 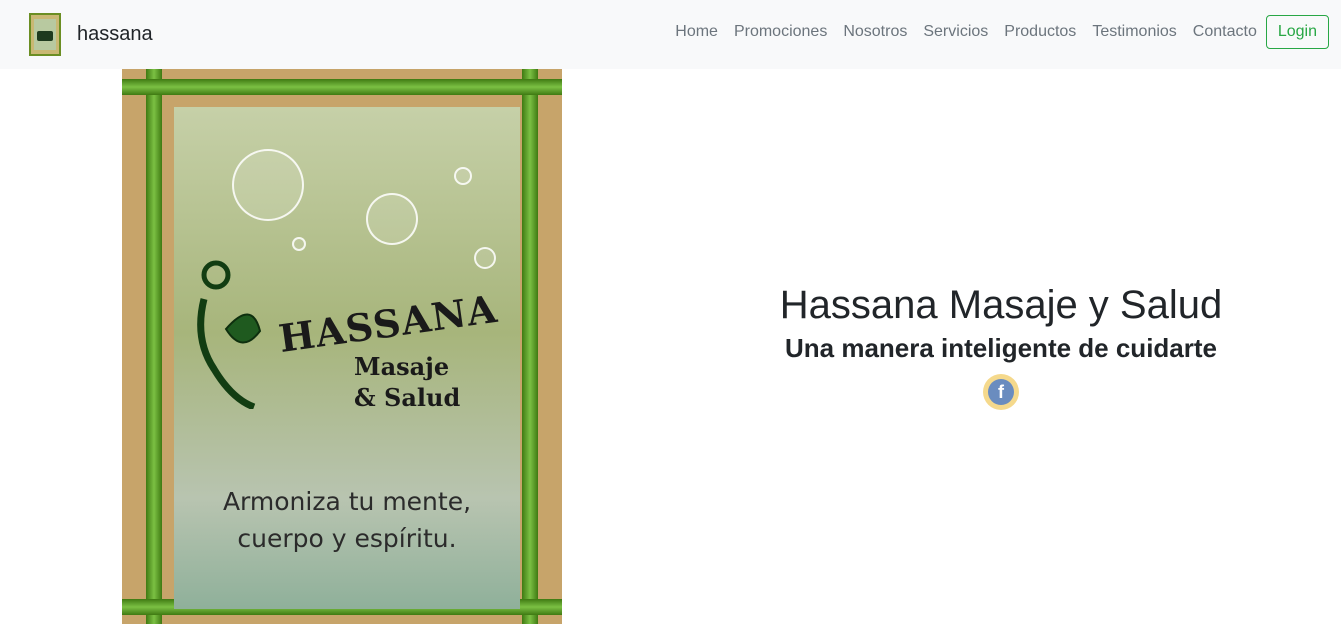 I want to click on brand-name: hassana, so click(x=115, y=34).